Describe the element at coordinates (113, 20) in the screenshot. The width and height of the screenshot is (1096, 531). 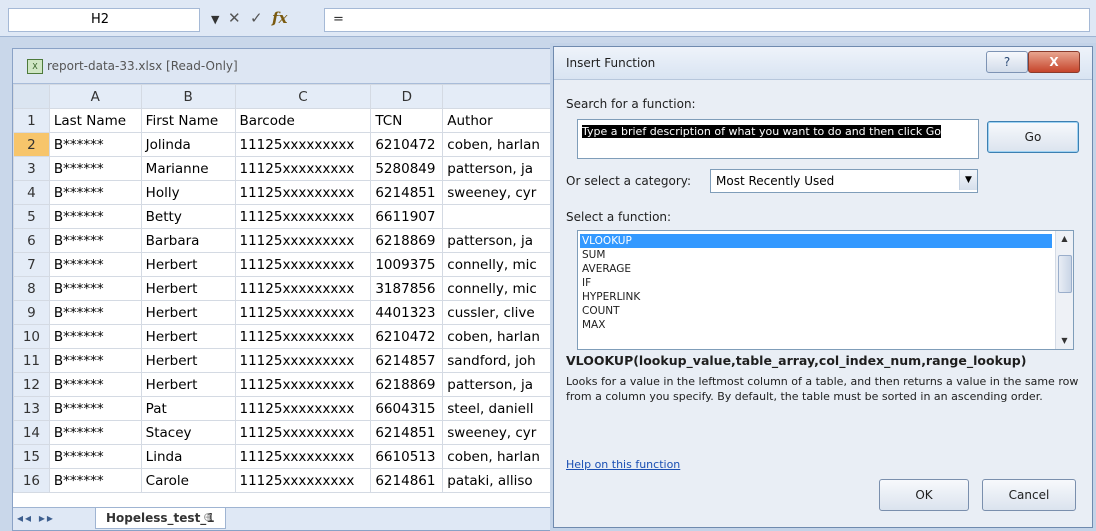
I see `name-box: H2 ▼` at that location.